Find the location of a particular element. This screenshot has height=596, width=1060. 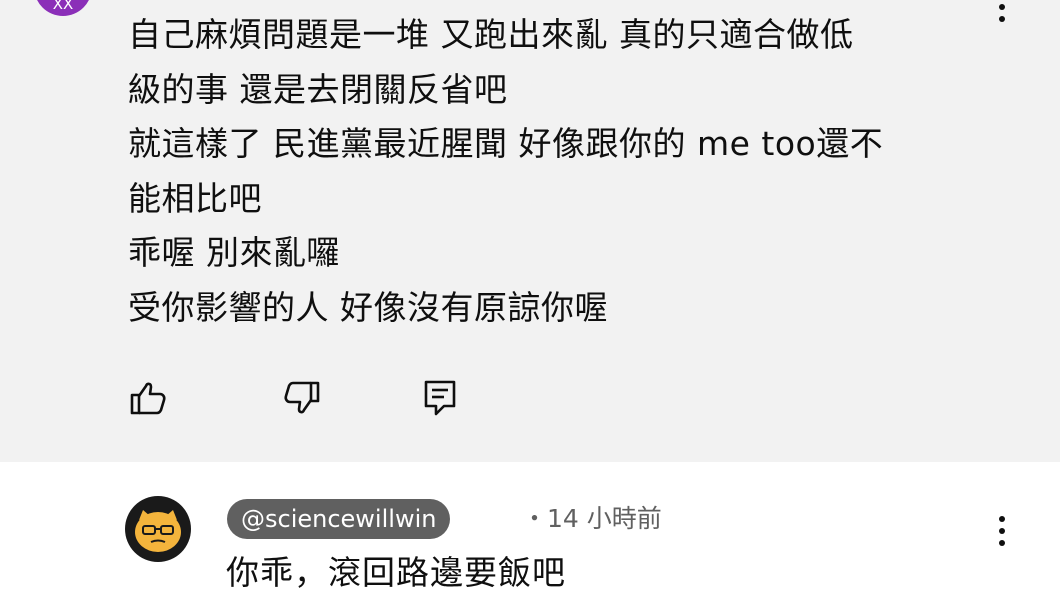

reply-avatar is located at coordinates (158, 529).